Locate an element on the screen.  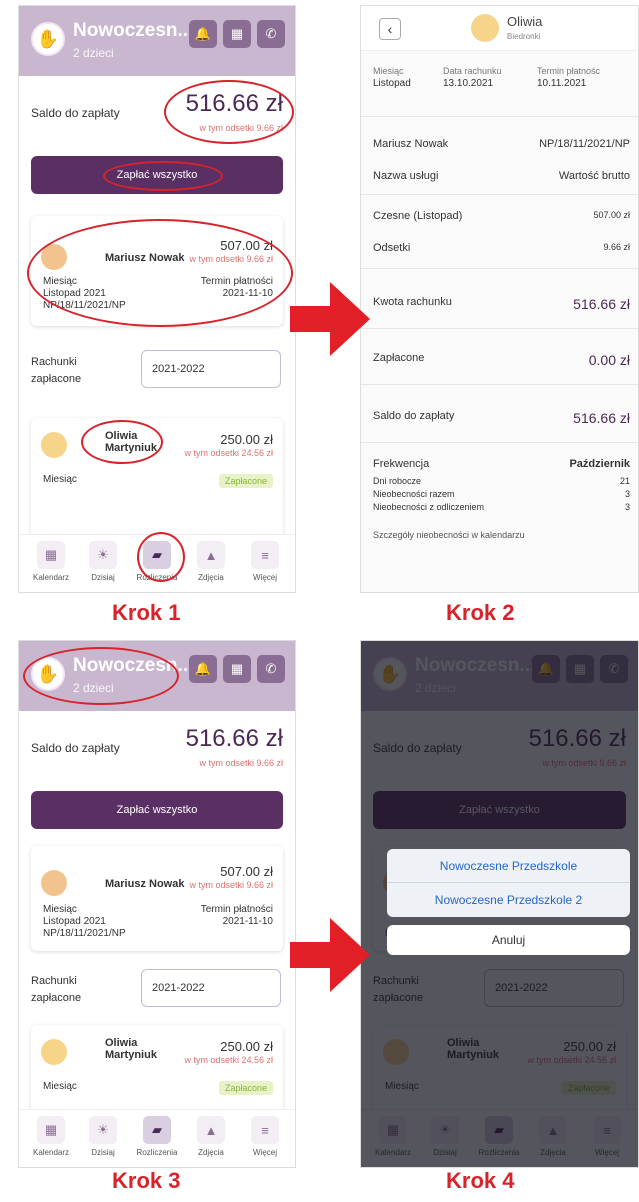
total-value: 516.66 zł is located at coordinates (601, 304).